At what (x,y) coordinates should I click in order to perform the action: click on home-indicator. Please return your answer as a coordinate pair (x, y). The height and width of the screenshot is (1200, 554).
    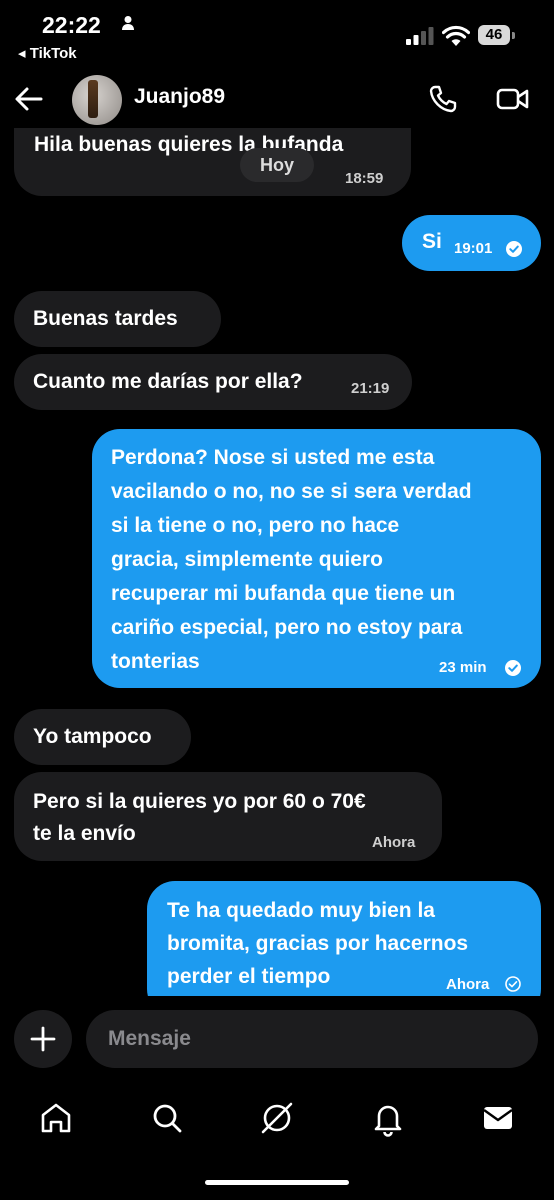
    Looking at the image, I should click on (277, 1182).